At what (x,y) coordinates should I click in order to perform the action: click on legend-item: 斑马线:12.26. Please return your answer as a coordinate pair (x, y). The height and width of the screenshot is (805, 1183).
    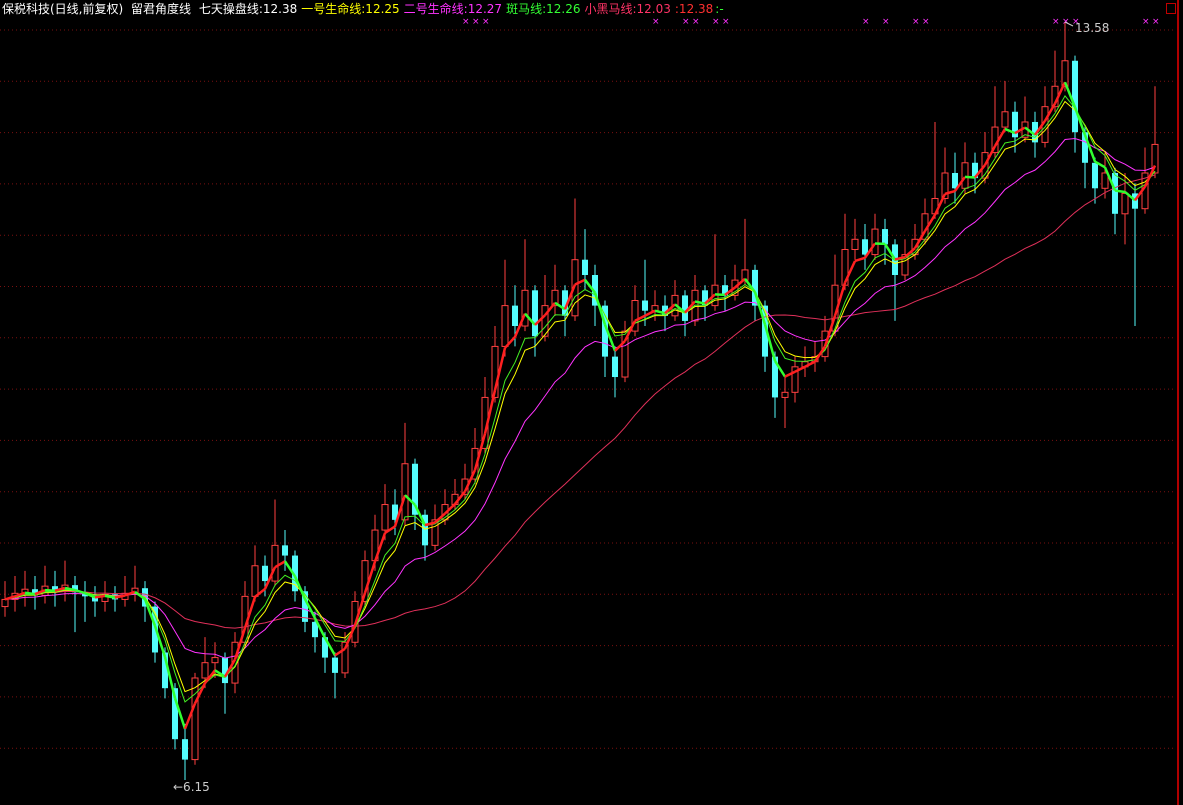
    Looking at the image, I should click on (543, 9).